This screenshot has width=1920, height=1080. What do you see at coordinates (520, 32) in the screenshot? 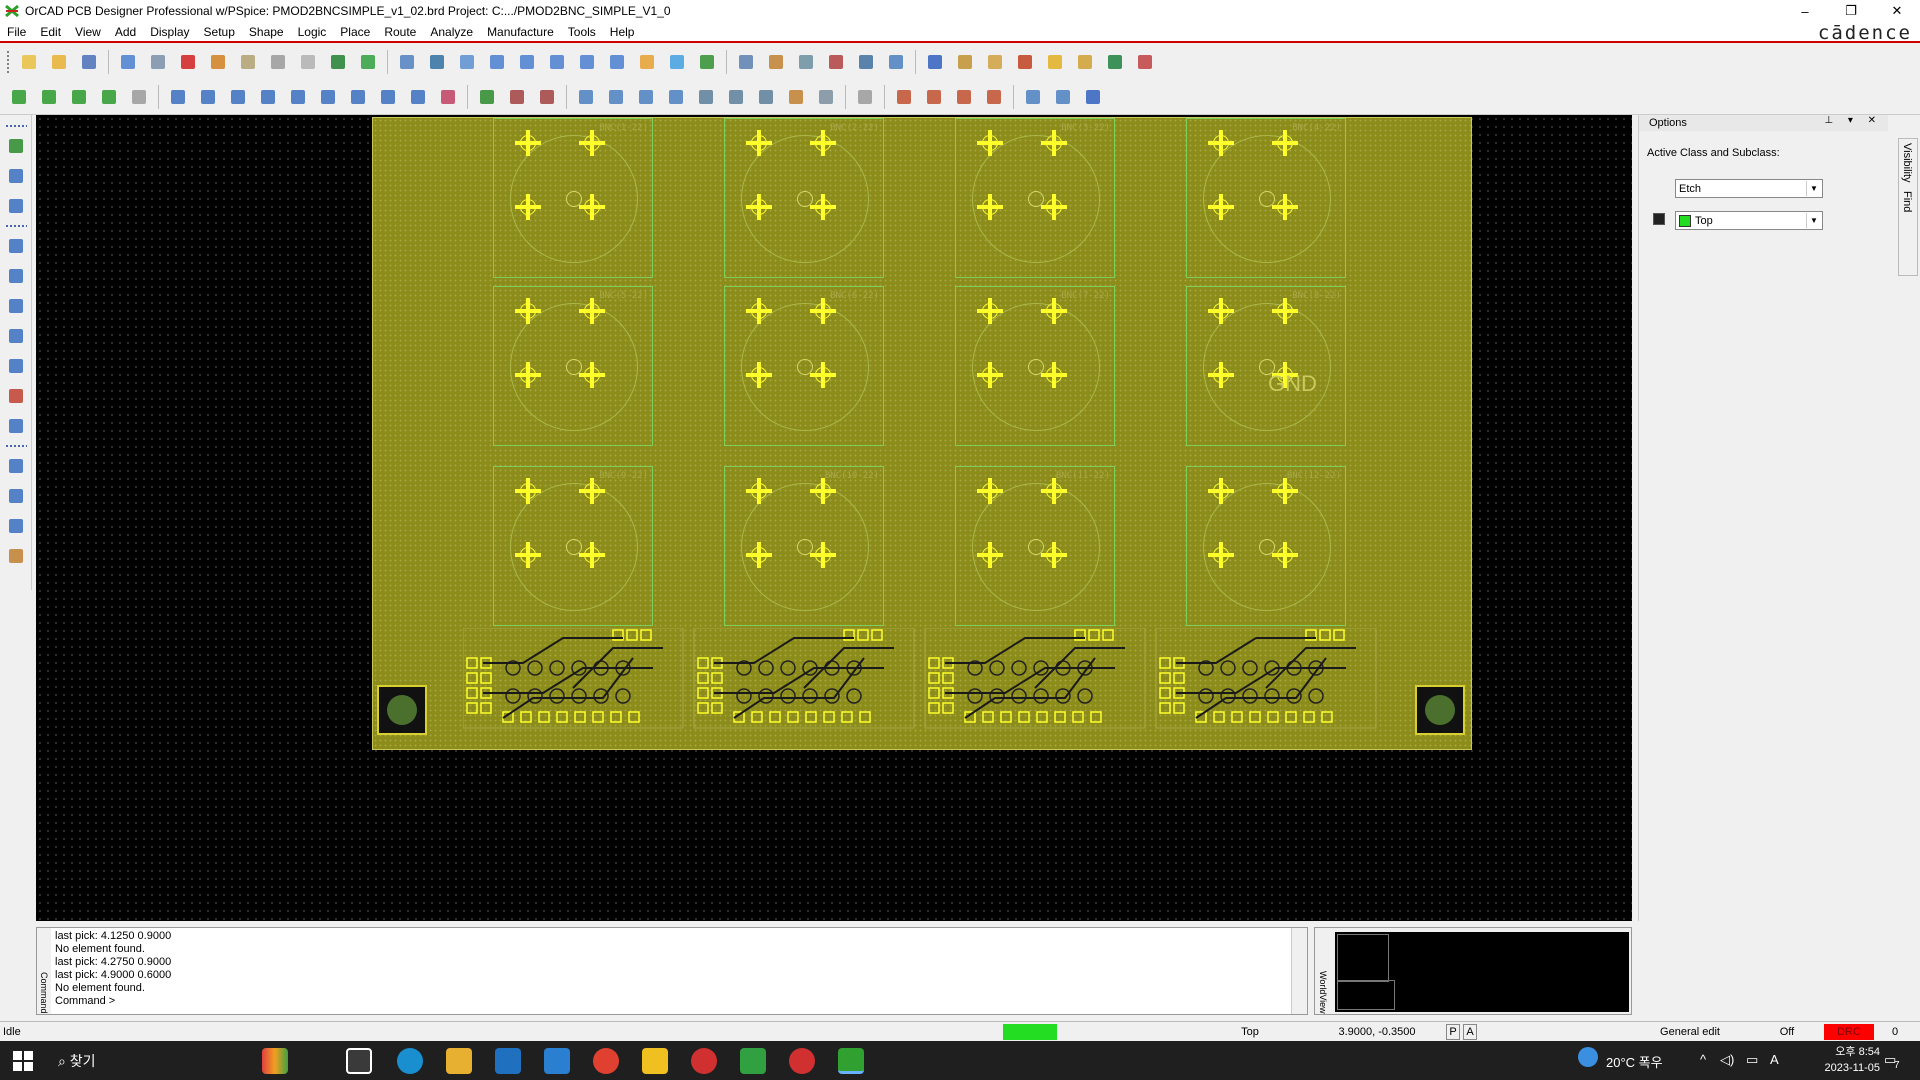
I see `menu-manufacture: Manufacture` at bounding box center [520, 32].